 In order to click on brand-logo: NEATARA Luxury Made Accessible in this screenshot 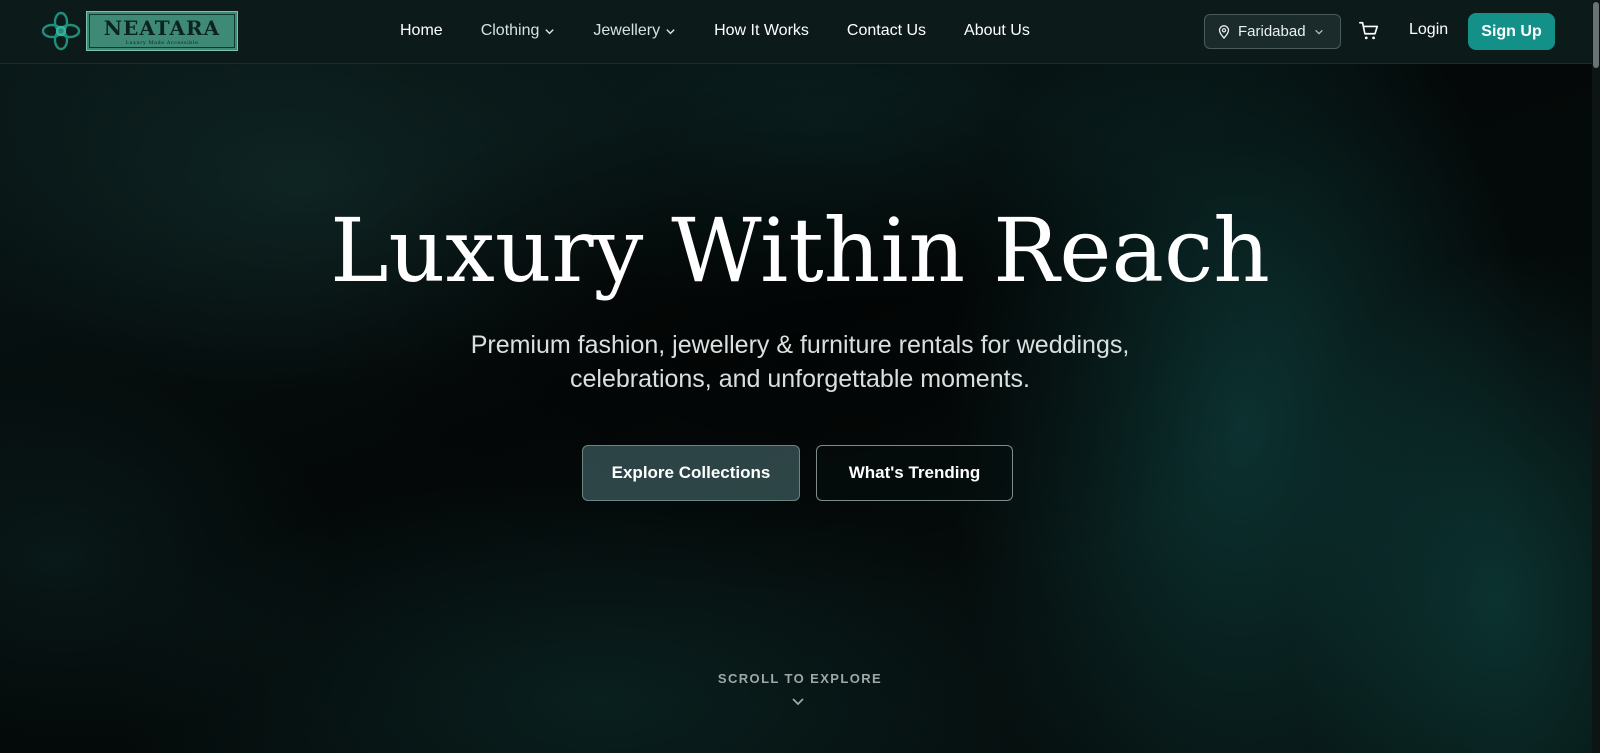, I will do `click(139, 31)`.